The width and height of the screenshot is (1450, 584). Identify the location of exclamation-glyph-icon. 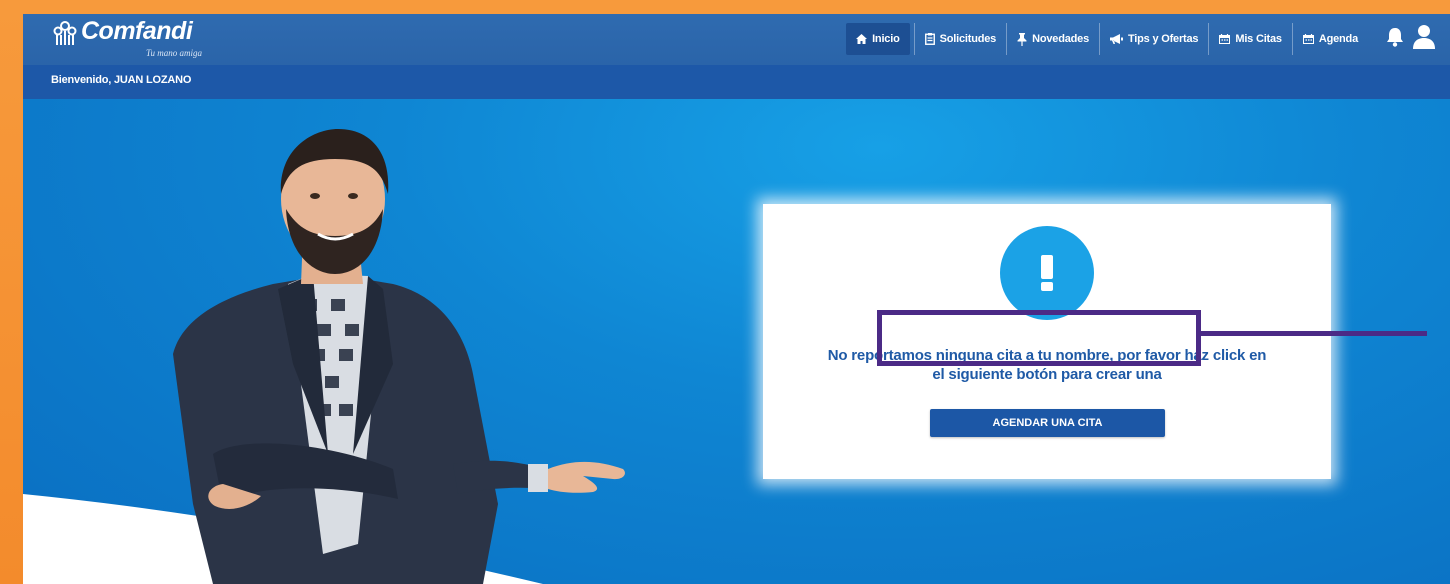
(1047, 273).